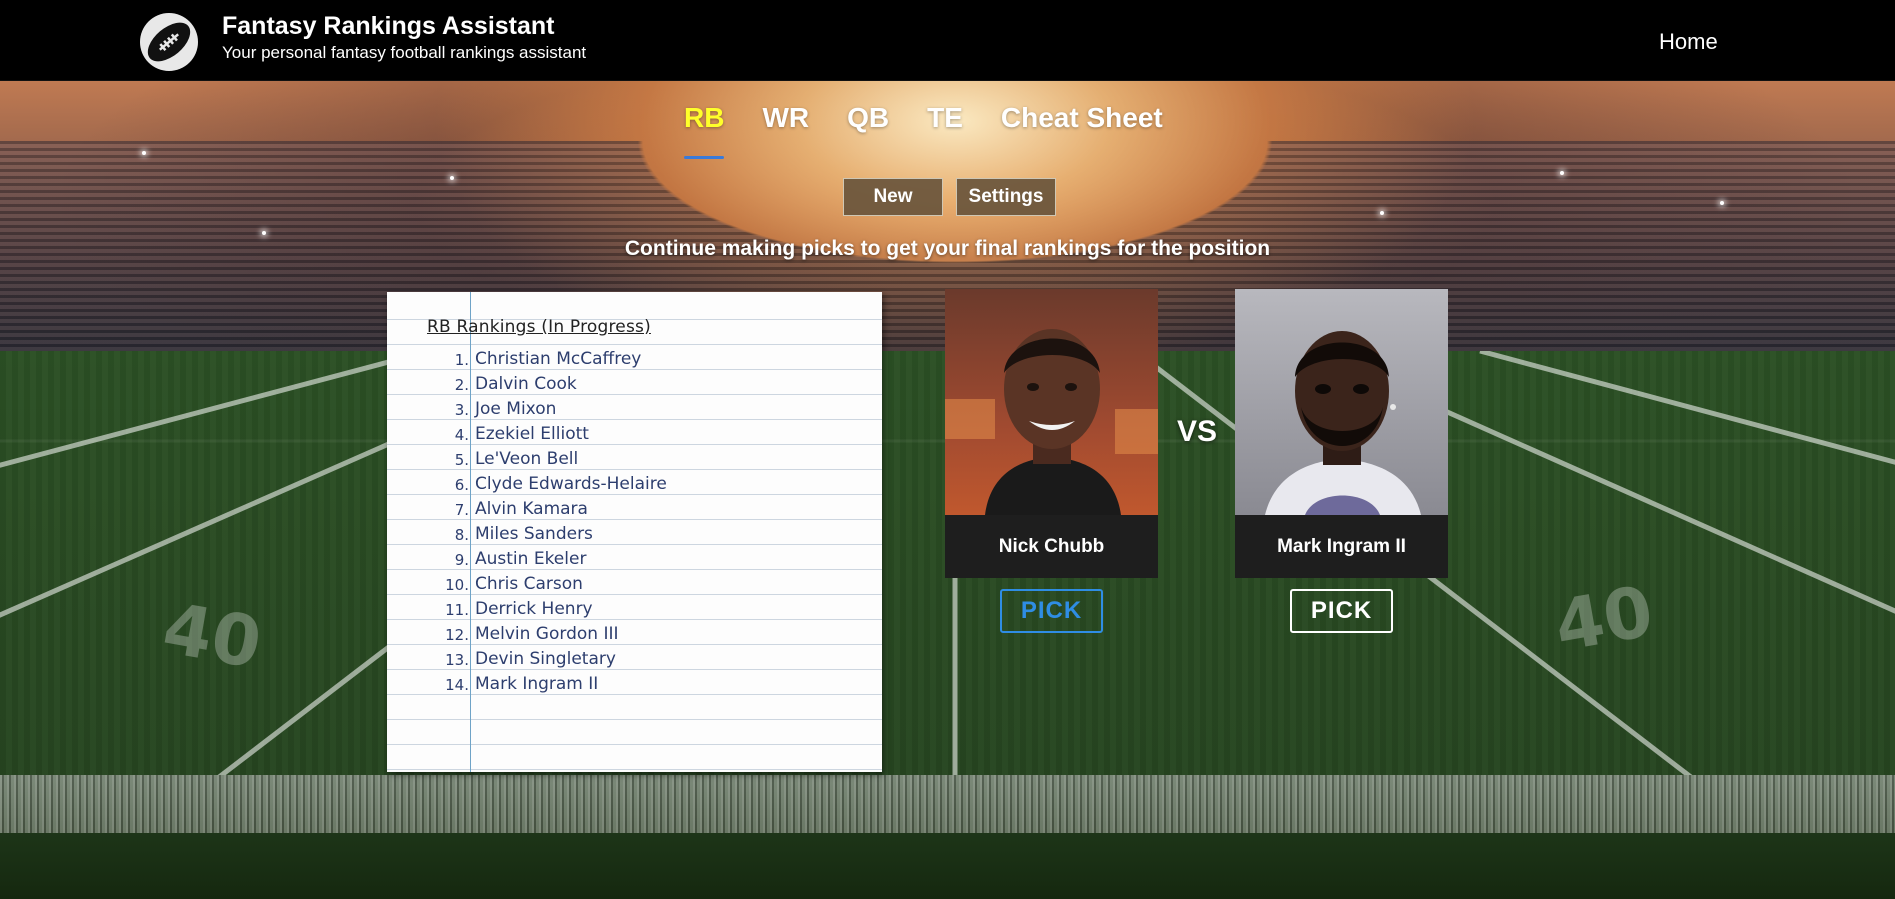 The image size is (1895, 899). I want to click on player-name: Dalvin Cook, so click(526, 384).